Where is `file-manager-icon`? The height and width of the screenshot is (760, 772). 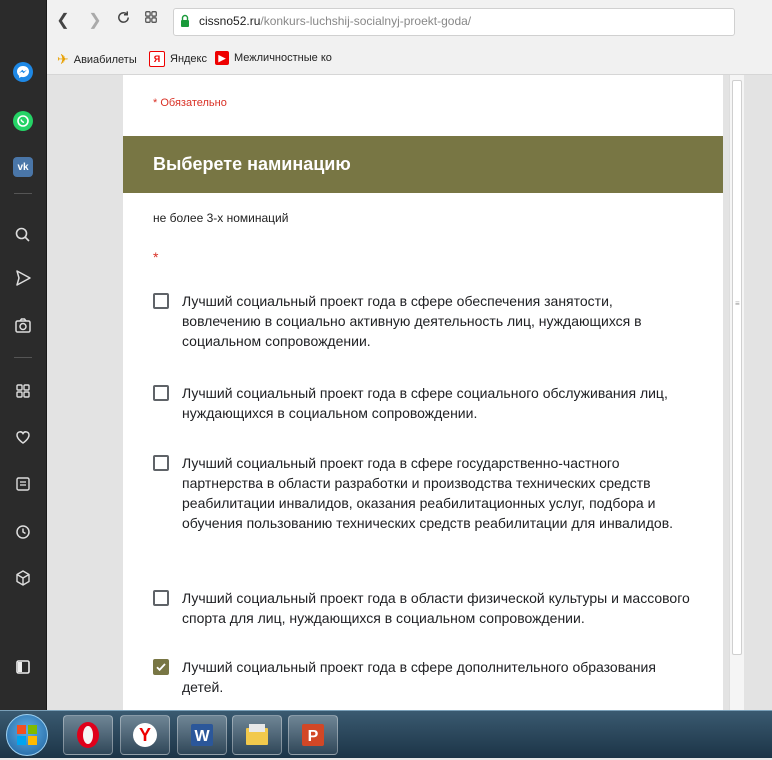
file-manager-icon is located at coordinates (257, 734).